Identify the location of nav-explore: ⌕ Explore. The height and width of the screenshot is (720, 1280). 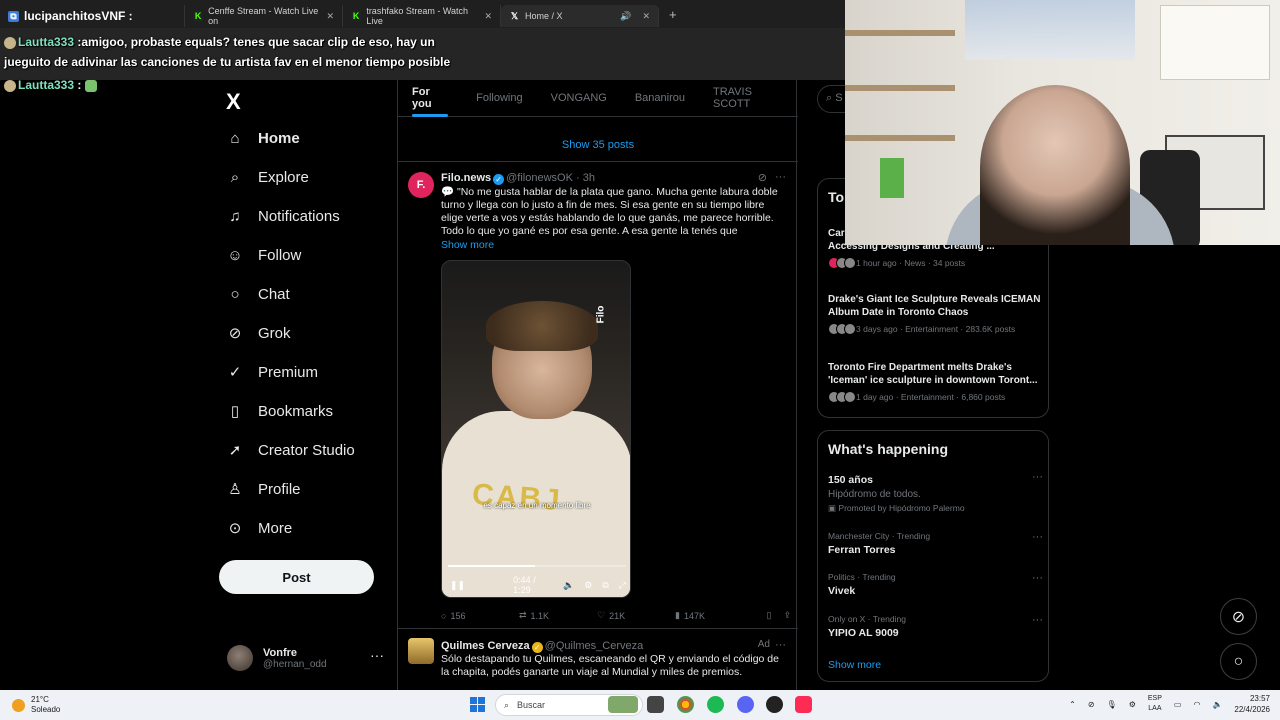
(267, 177).